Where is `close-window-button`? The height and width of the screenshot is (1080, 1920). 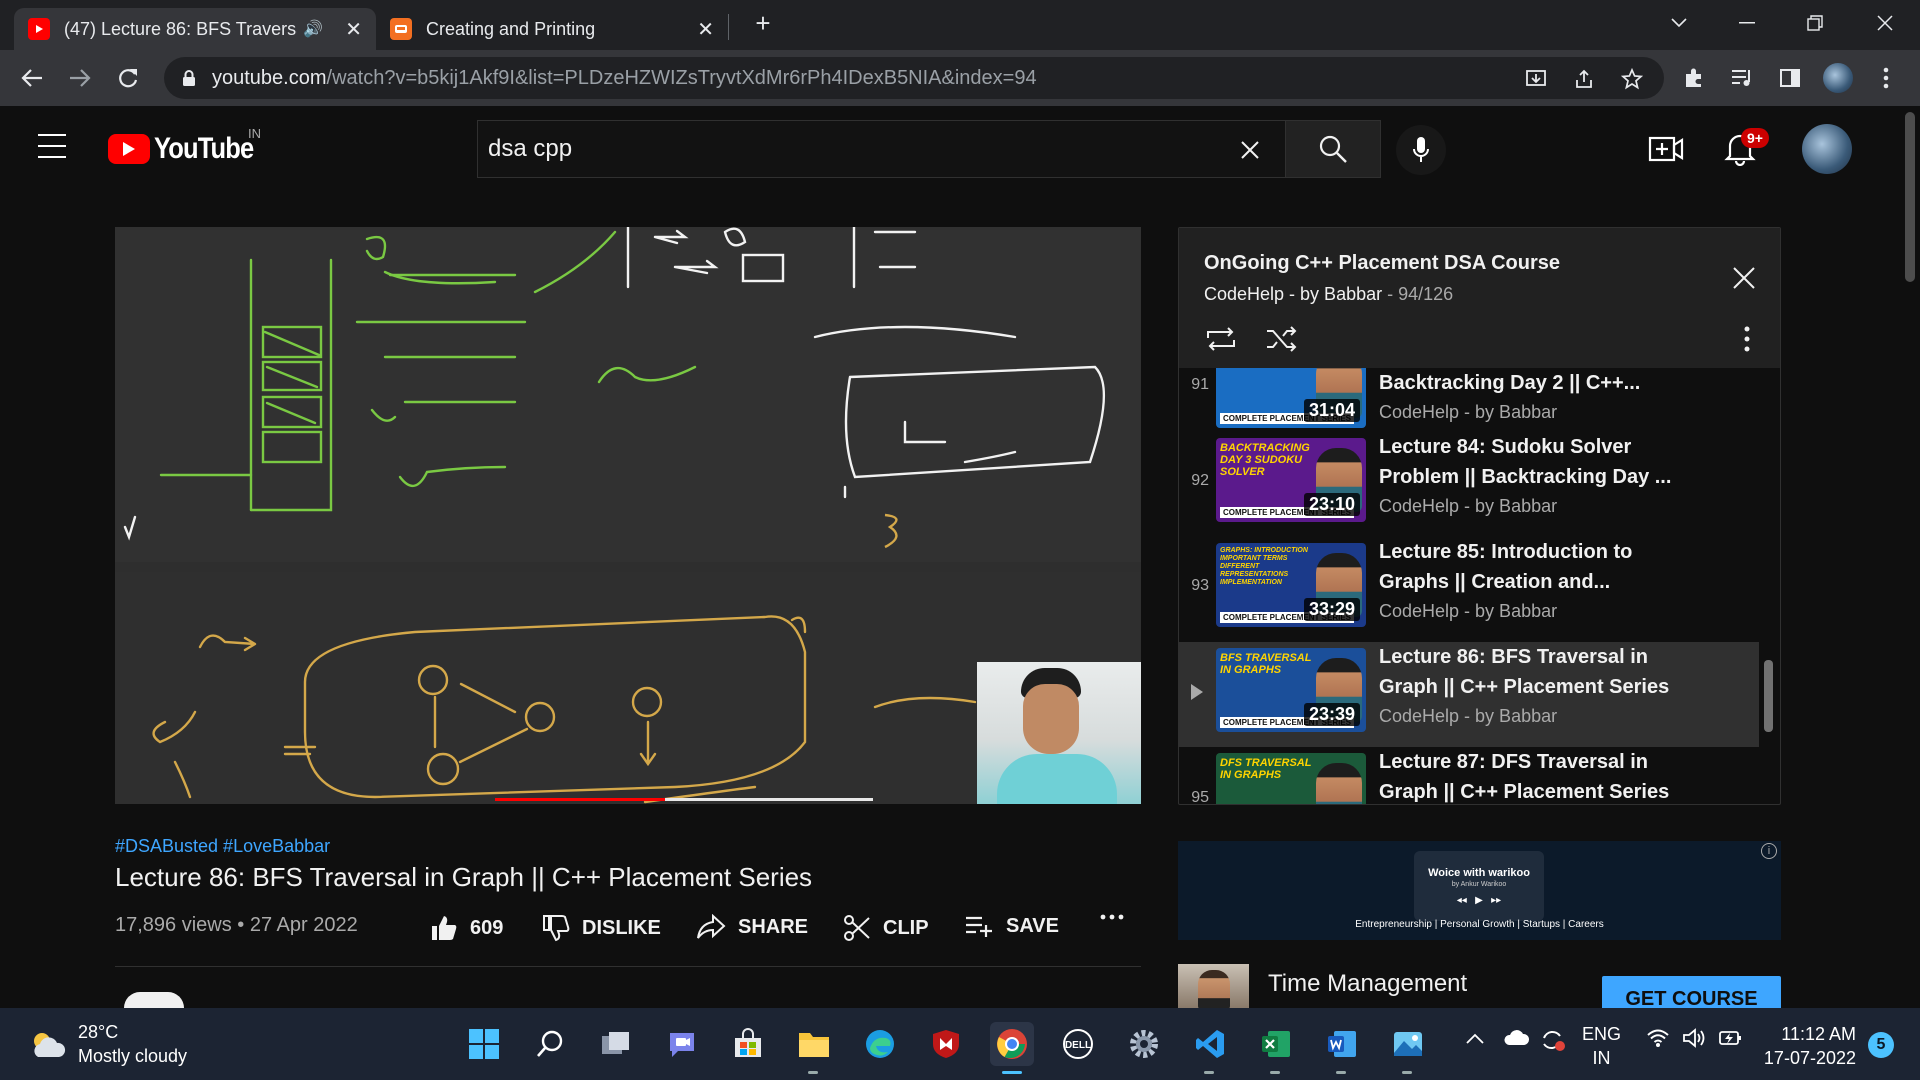 close-window-button is located at coordinates (1885, 23).